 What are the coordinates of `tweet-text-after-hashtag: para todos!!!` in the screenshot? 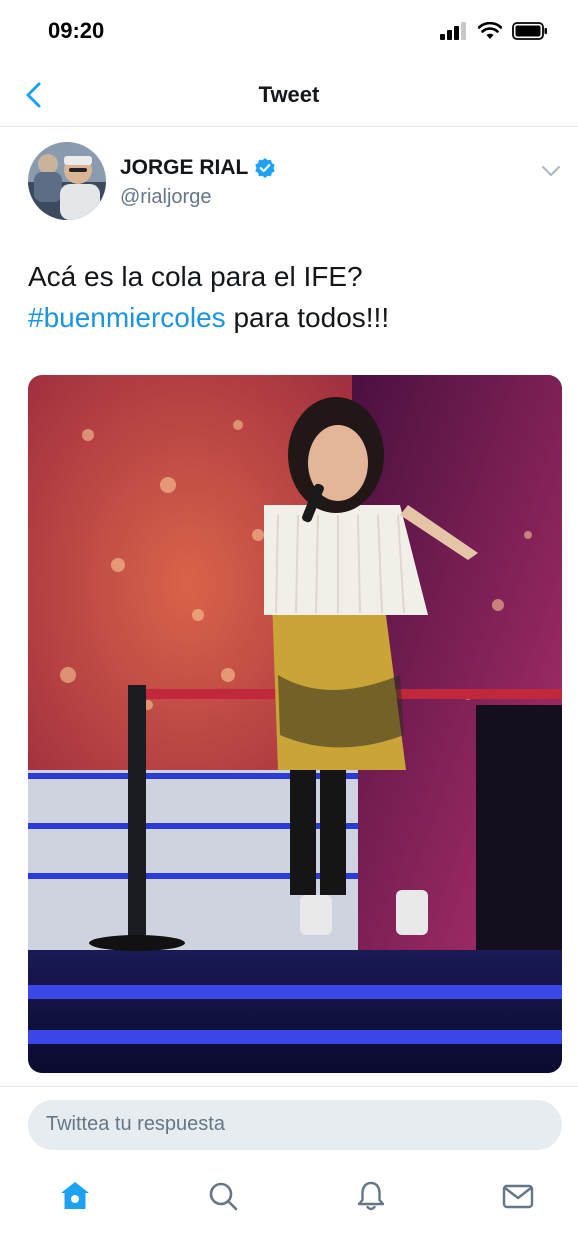 It's located at (307, 317).